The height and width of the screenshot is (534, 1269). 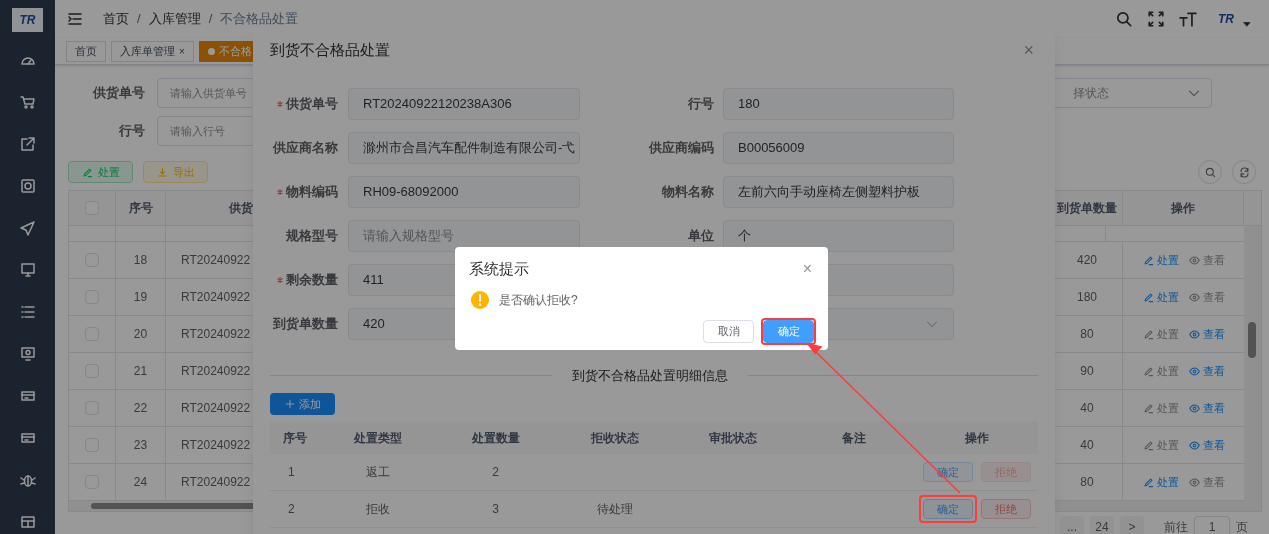 What do you see at coordinates (140, 371) in the screenshot?
I see `table-cell-text: 21` at bounding box center [140, 371].